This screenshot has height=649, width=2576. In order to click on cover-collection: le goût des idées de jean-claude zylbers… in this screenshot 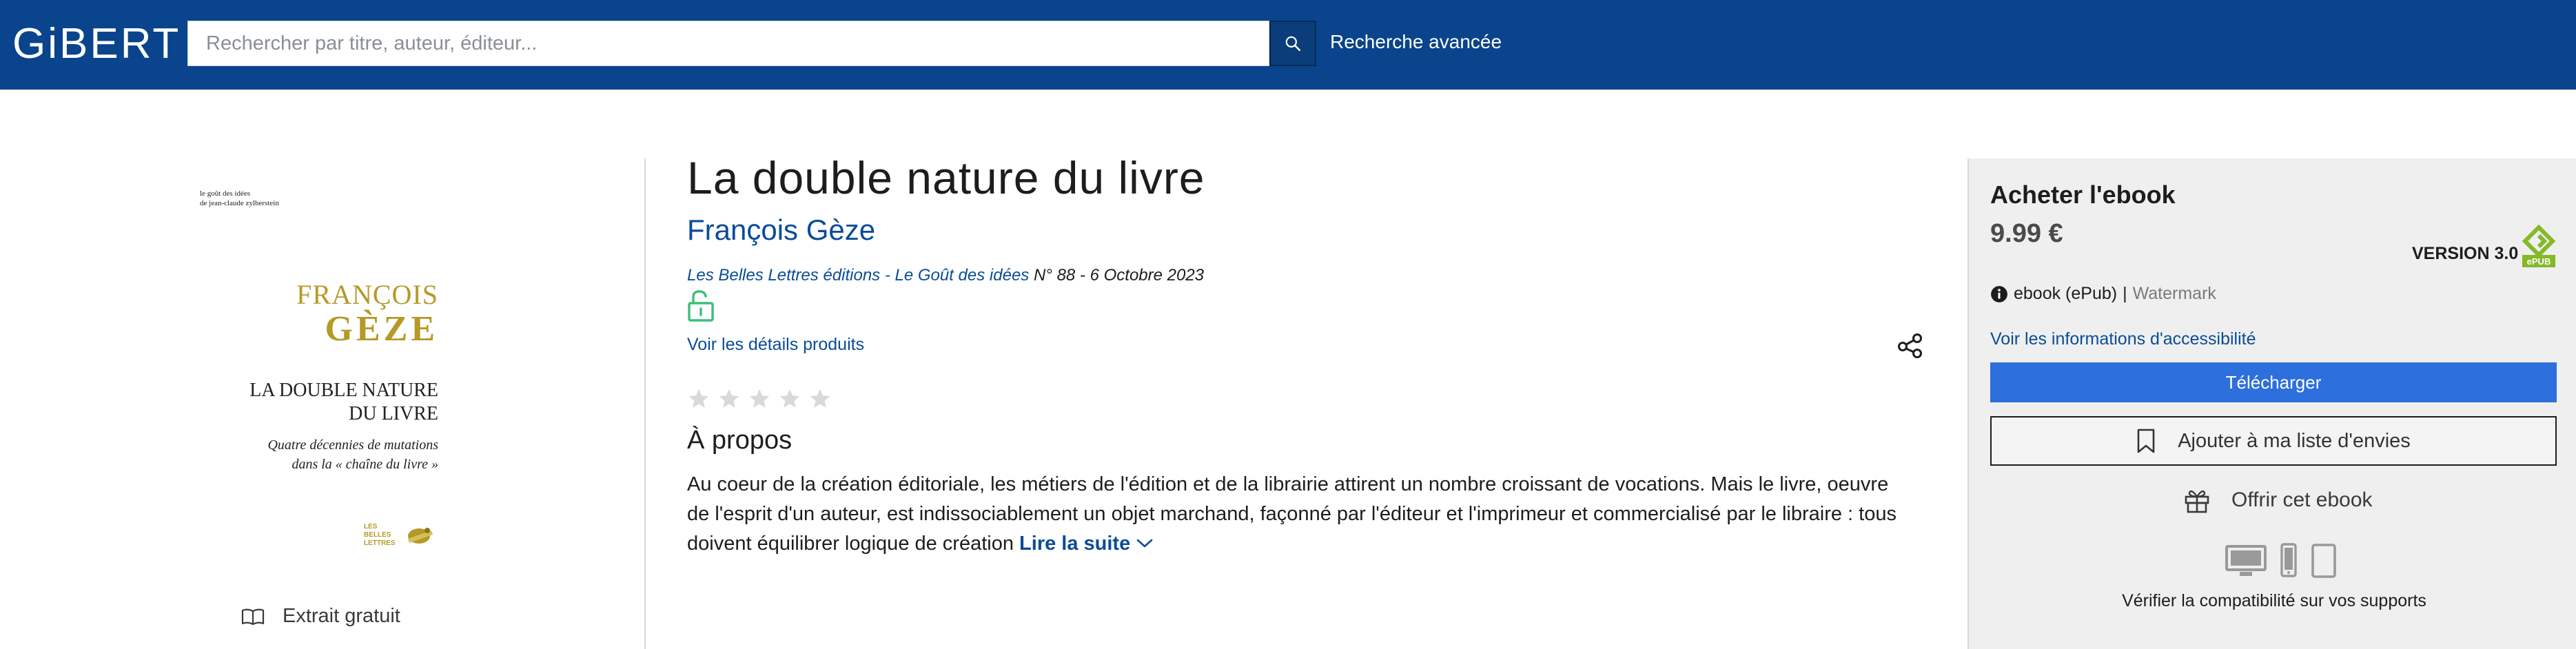, I will do `click(239, 198)`.